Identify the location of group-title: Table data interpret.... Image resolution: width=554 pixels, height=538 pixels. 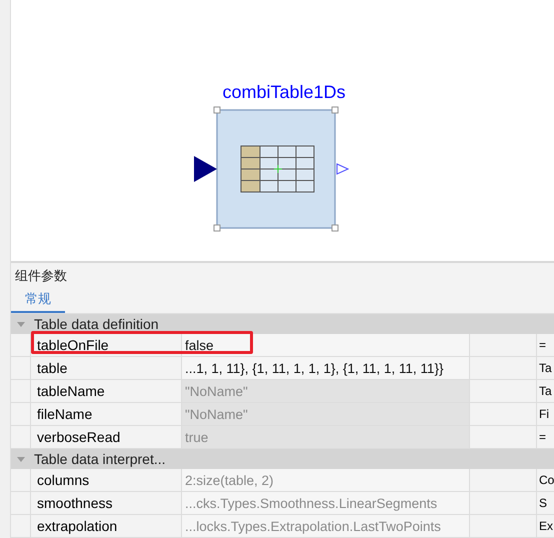
(100, 459).